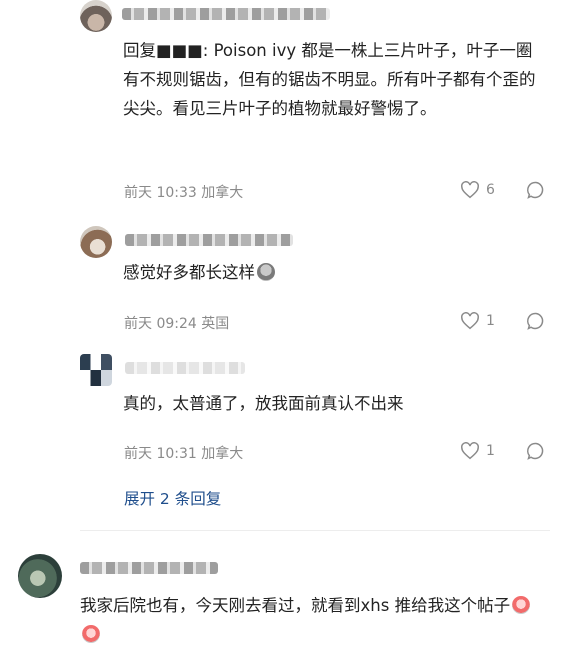  Describe the element at coordinates (172, 498) in the screenshot. I see `expand-replies-link: 展开 2 条回复` at that location.